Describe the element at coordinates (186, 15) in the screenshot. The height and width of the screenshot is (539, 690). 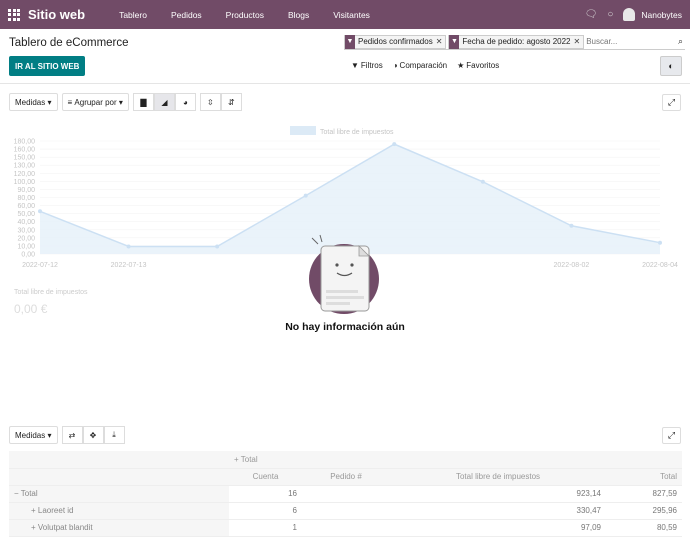
I see `menu-item-pedidos: Pedidos` at that location.